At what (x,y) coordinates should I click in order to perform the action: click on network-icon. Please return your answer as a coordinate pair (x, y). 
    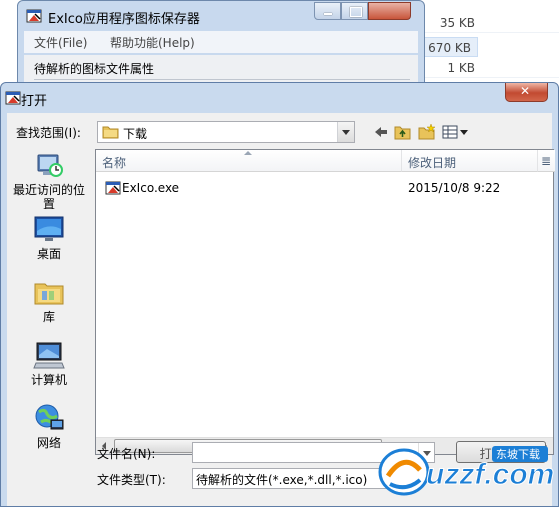
    Looking at the image, I should click on (49, 417).